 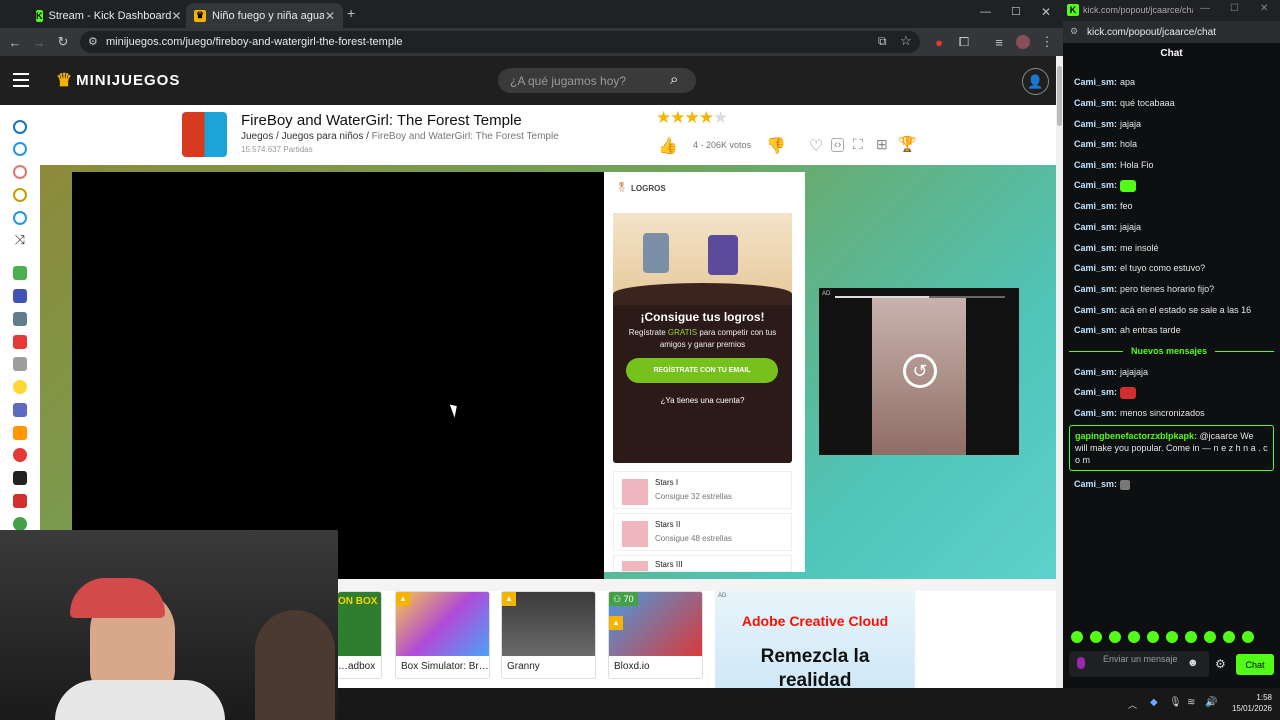 I want to click on breadcrumb-ninos: Juegos para niños, so click(x=323, y=136).